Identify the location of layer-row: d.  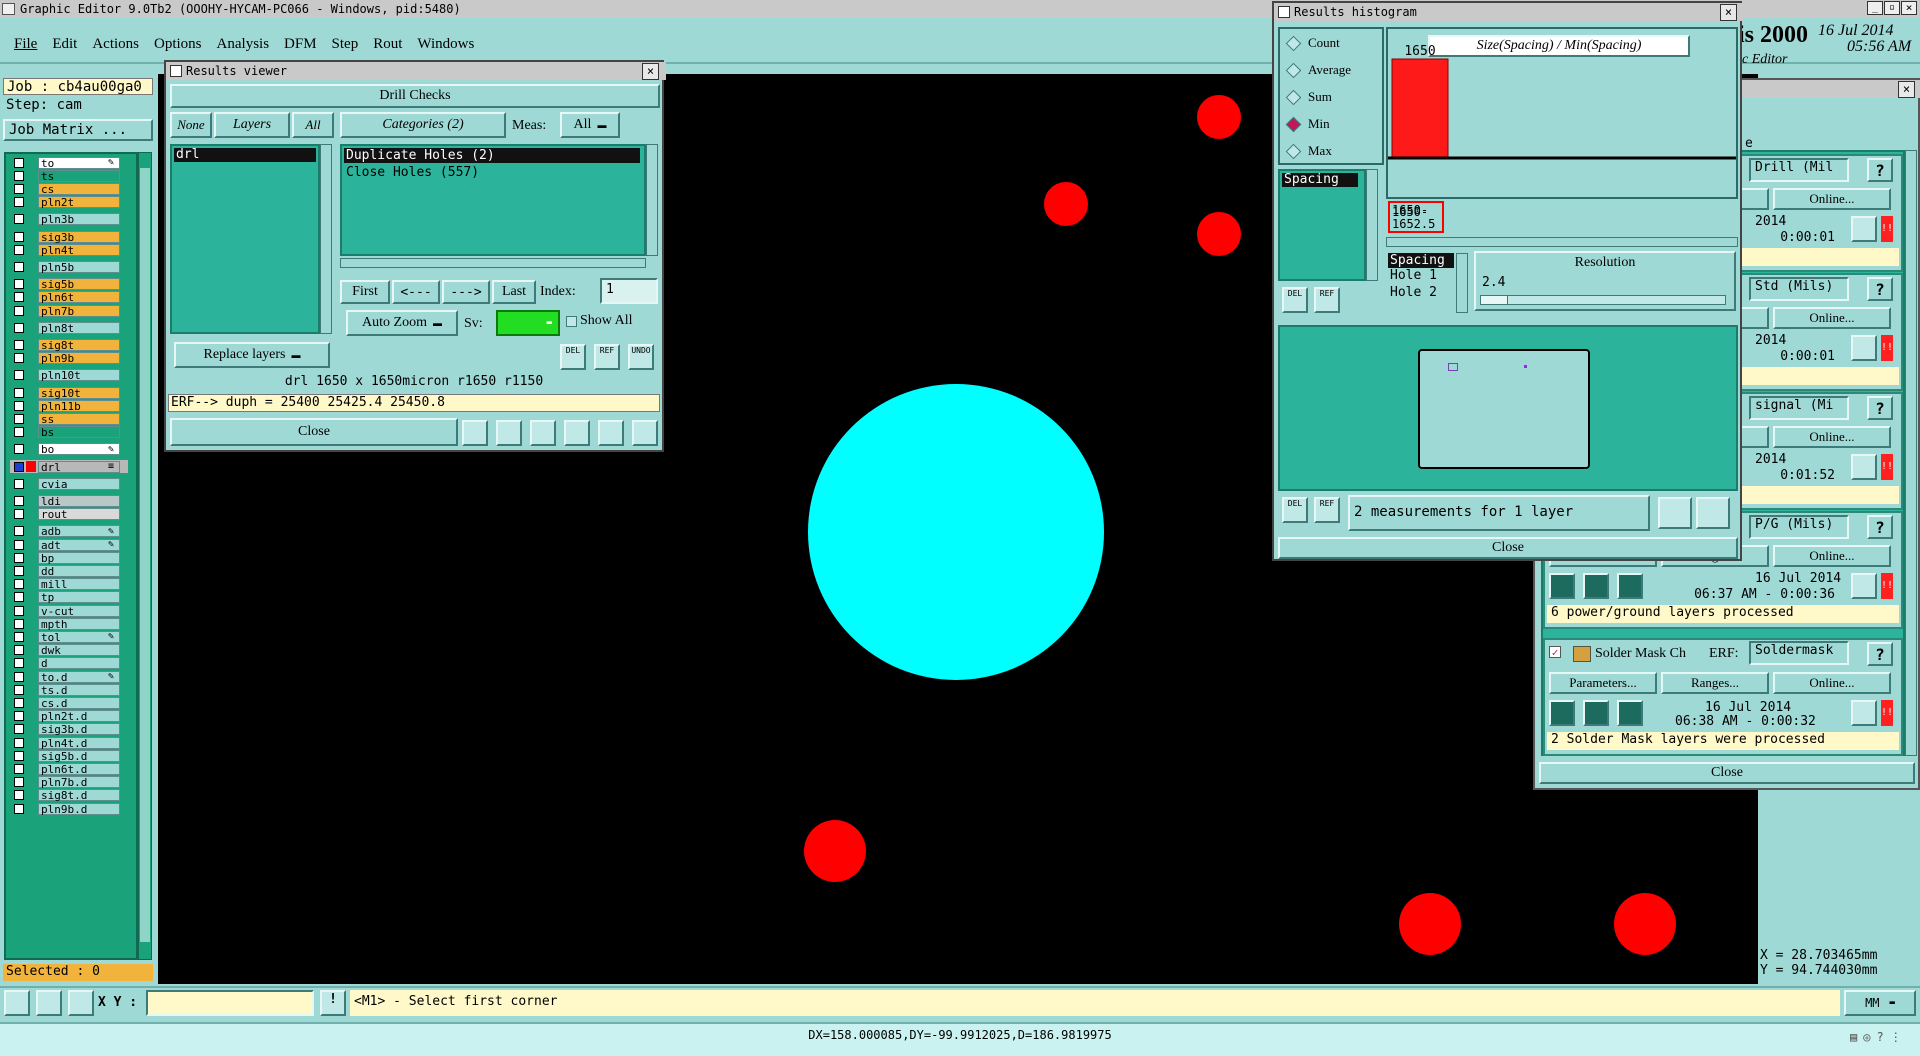
(69, 663).